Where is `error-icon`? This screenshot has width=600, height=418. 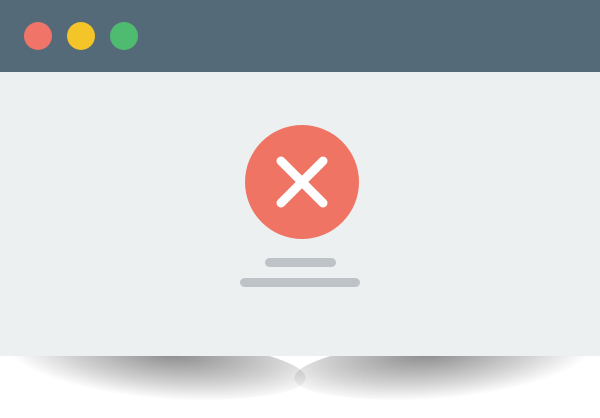 error-icon is located at coordinates (302, 182).